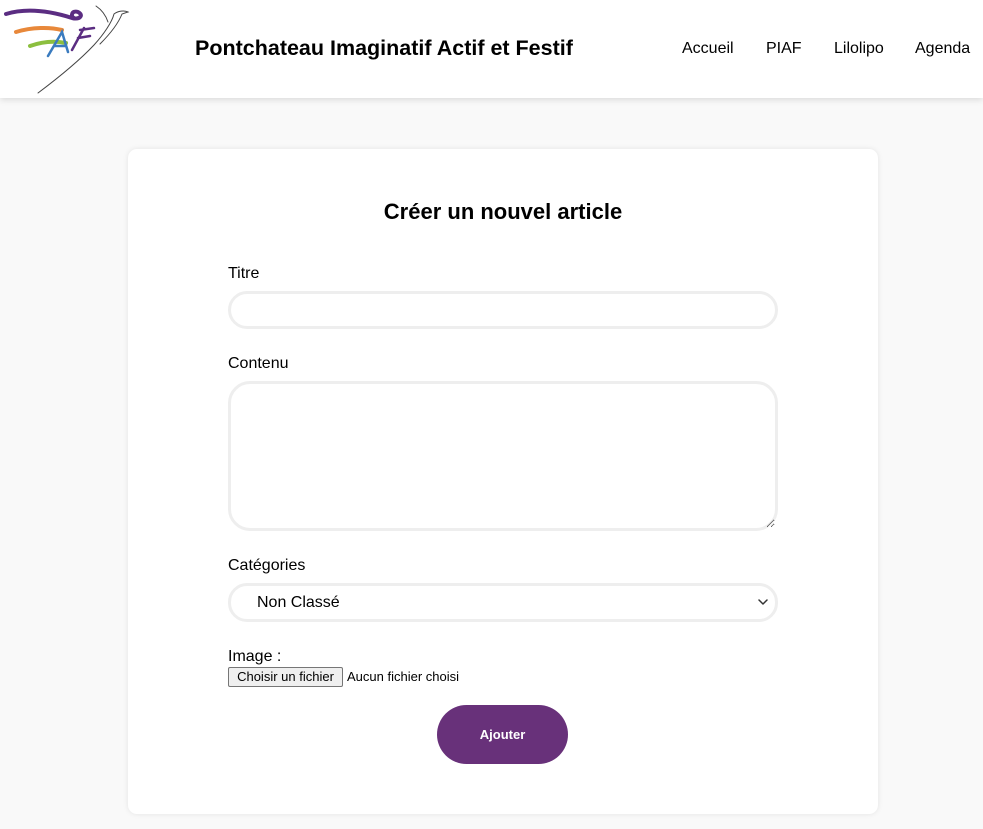 This screenshot has width=983, height=829. What do you see at coordinates (503, 602) in the screenshot?
I see `category-select: Non Classé` at bounding box center [503, 602].